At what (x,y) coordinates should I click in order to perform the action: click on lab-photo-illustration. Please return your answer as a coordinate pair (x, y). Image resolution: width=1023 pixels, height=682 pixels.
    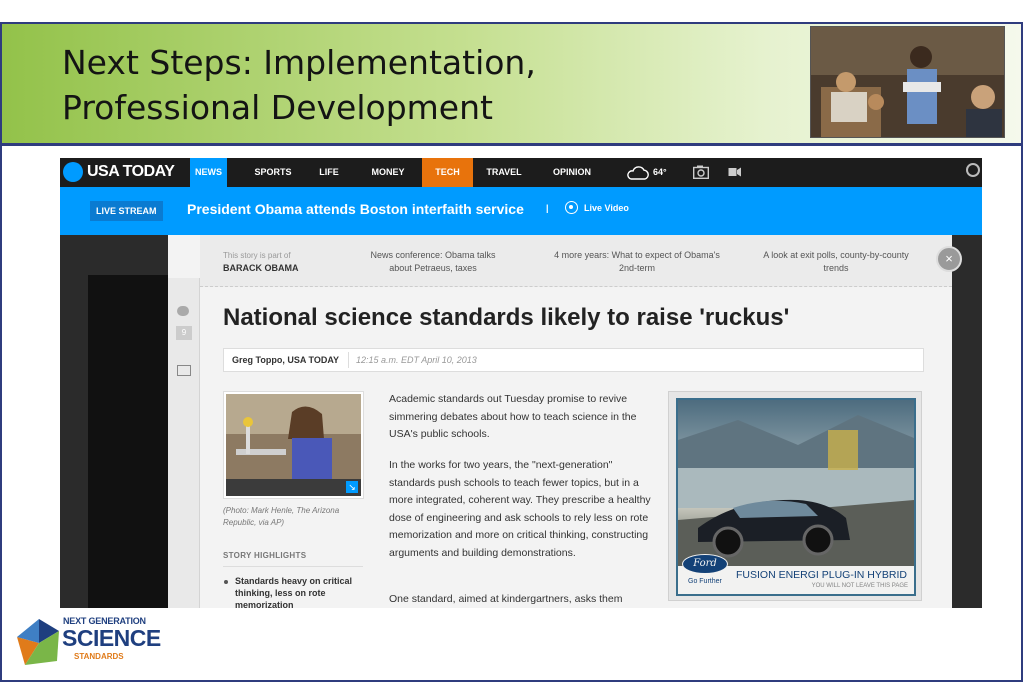
    Looking at the image, I should click on (293, 445).